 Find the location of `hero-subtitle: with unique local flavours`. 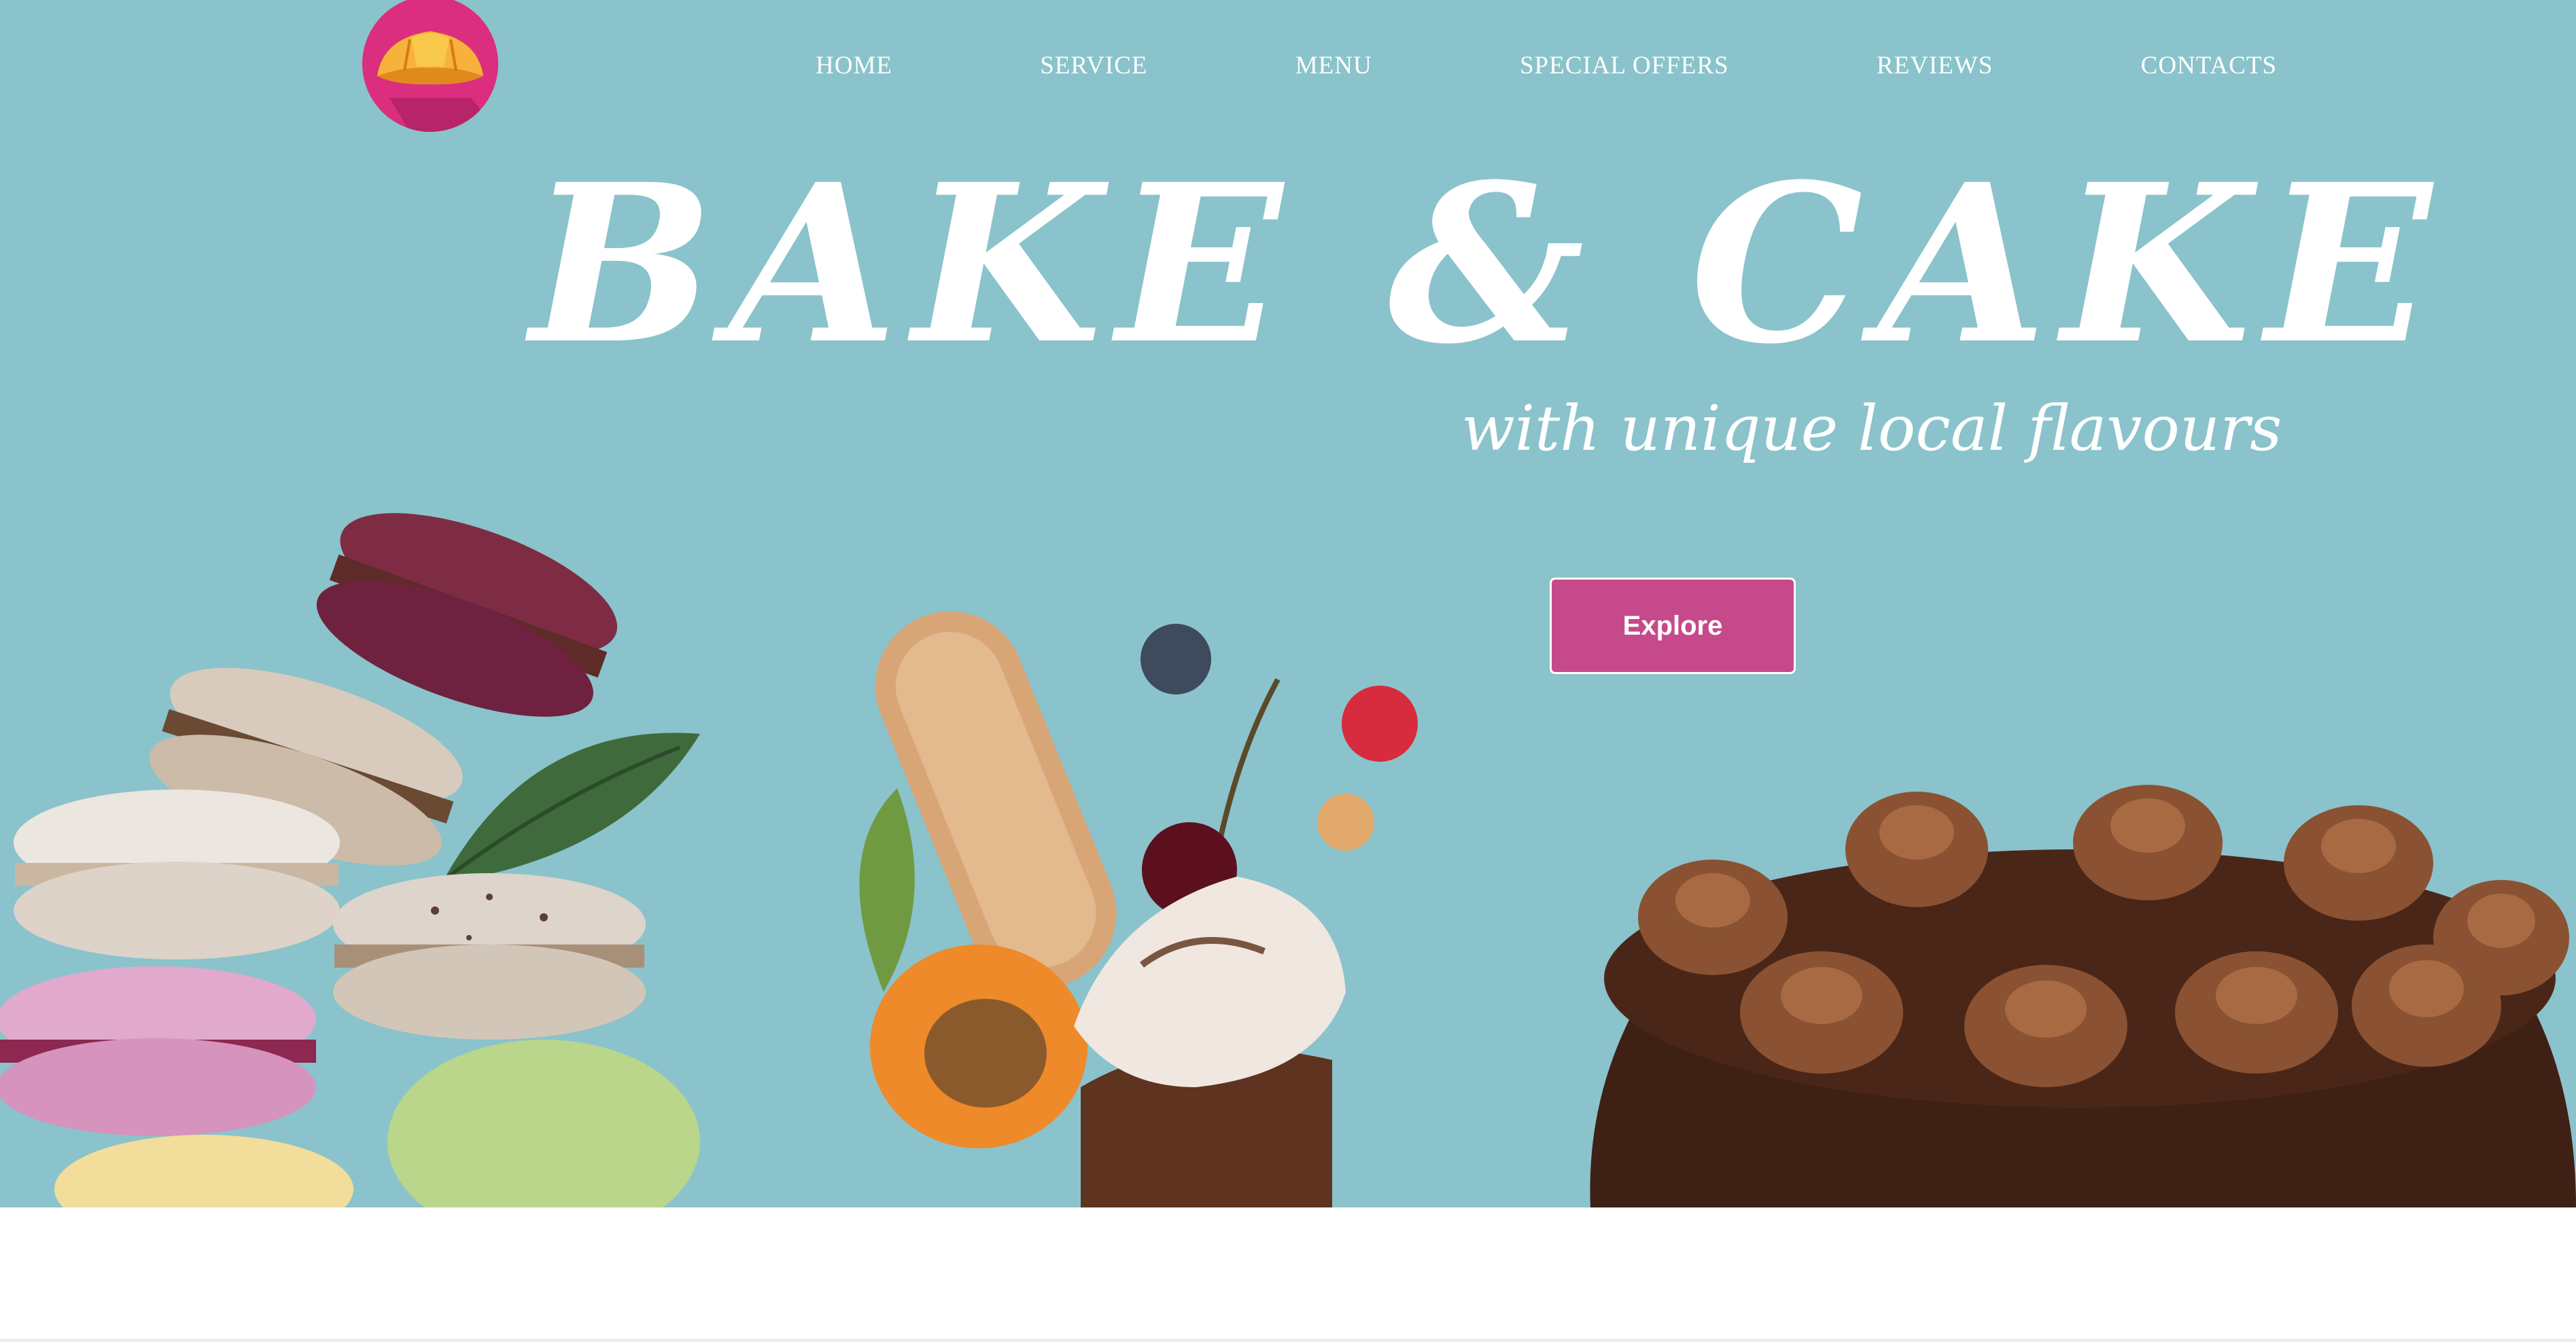

hero-subtitle: with unique local flavours is located at coordinates (1871, 428).